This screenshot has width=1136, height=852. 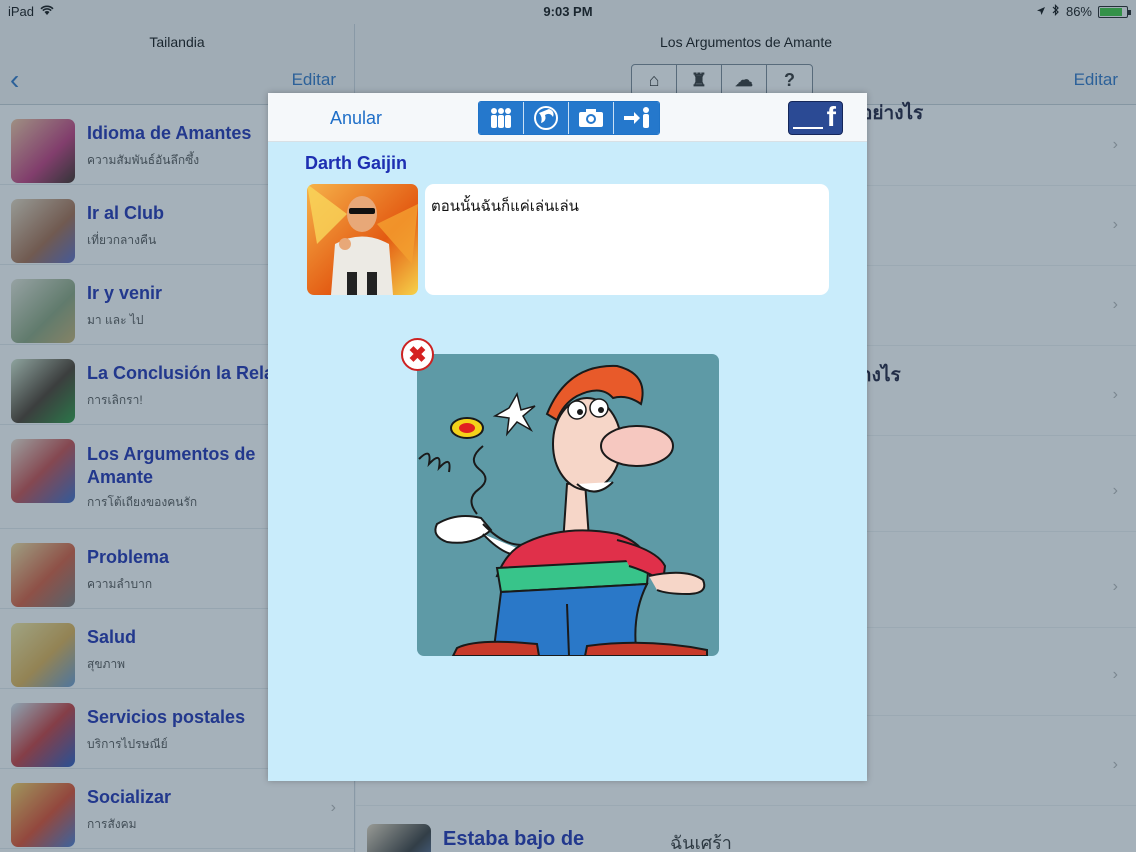 I want to click on avatar, so click(x=362, y=239).